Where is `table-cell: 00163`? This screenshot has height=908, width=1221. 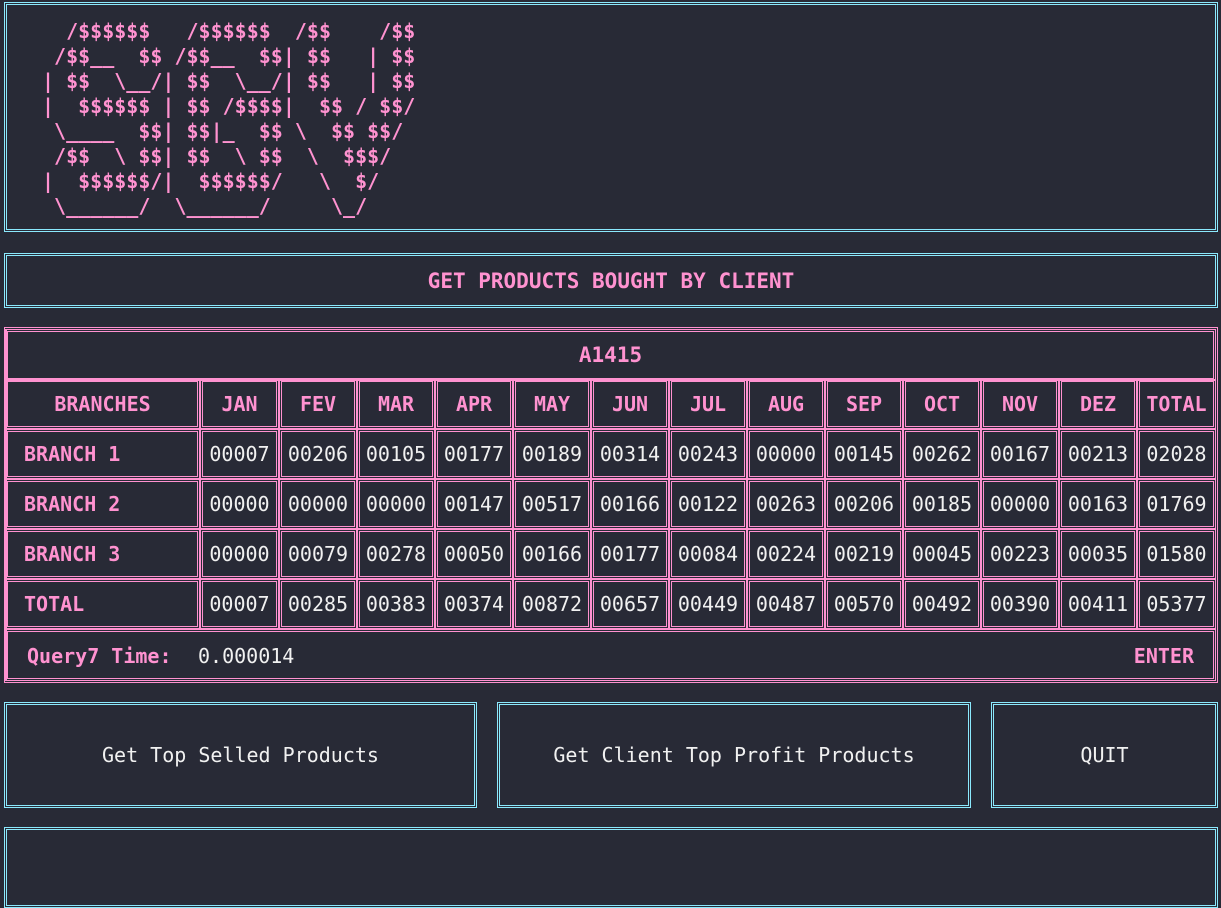 table-cell: 00163 is located at coordinates (1098, 504).